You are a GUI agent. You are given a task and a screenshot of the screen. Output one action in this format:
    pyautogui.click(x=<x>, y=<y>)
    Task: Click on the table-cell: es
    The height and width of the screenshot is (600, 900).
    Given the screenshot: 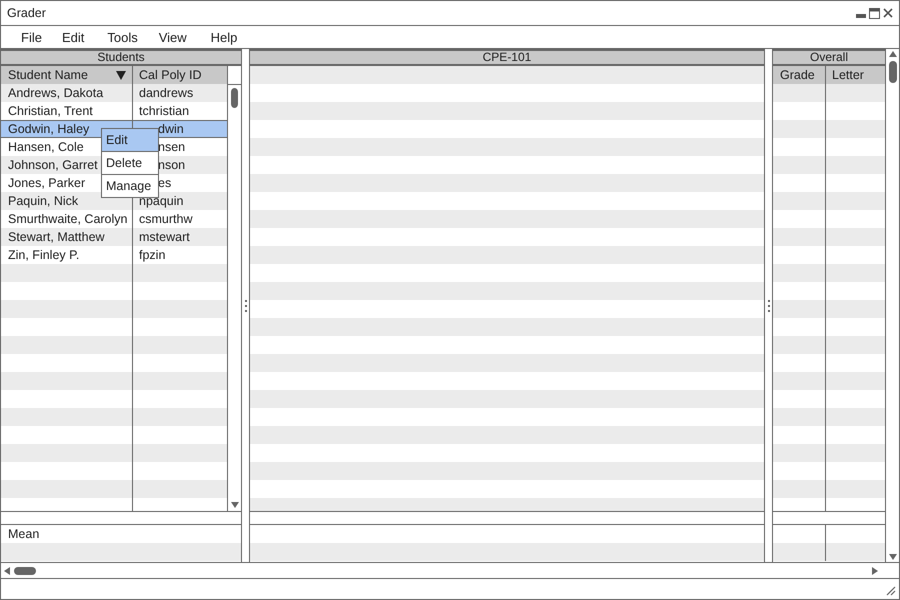 What is the action you would take?
    pyautogui.click(x=165, y=183)
    